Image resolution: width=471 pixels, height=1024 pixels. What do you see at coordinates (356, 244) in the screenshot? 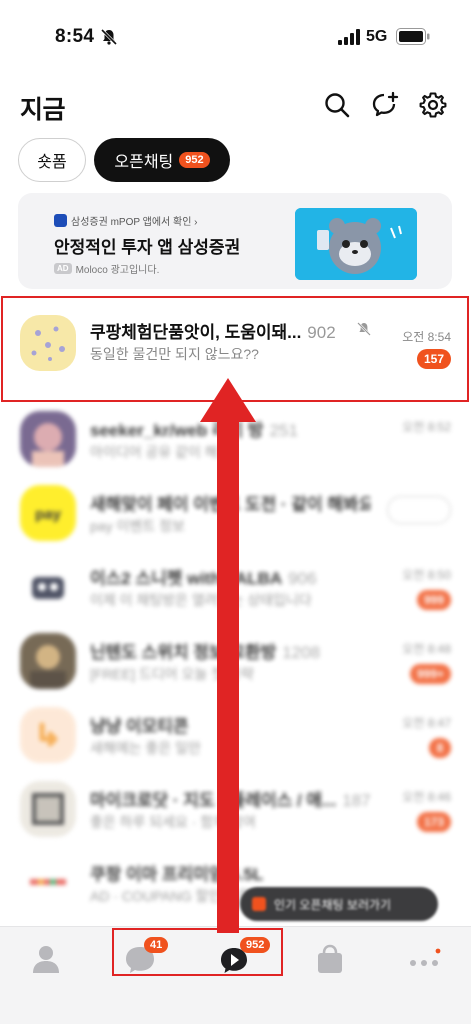
I see `ad-image-tiger-mascot` at bounding box center [356, 244].